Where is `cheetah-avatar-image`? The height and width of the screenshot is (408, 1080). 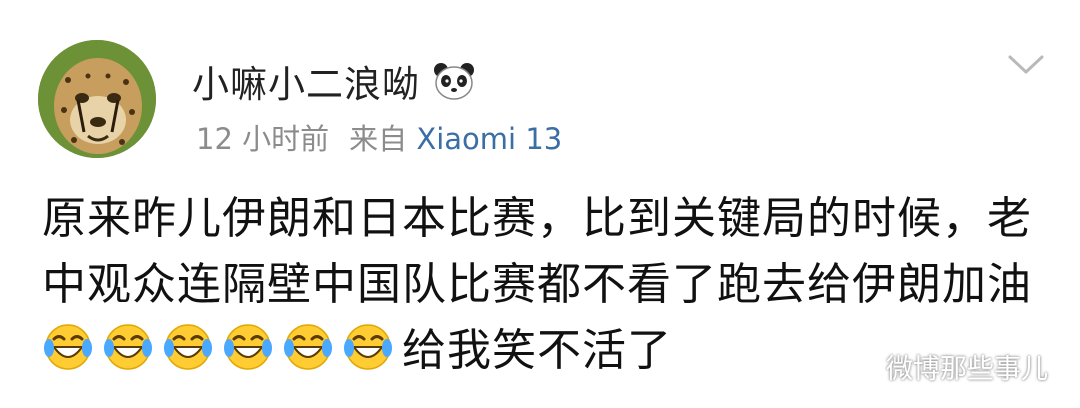 cheetah-avatar-image is located at coordinates (97, 99).